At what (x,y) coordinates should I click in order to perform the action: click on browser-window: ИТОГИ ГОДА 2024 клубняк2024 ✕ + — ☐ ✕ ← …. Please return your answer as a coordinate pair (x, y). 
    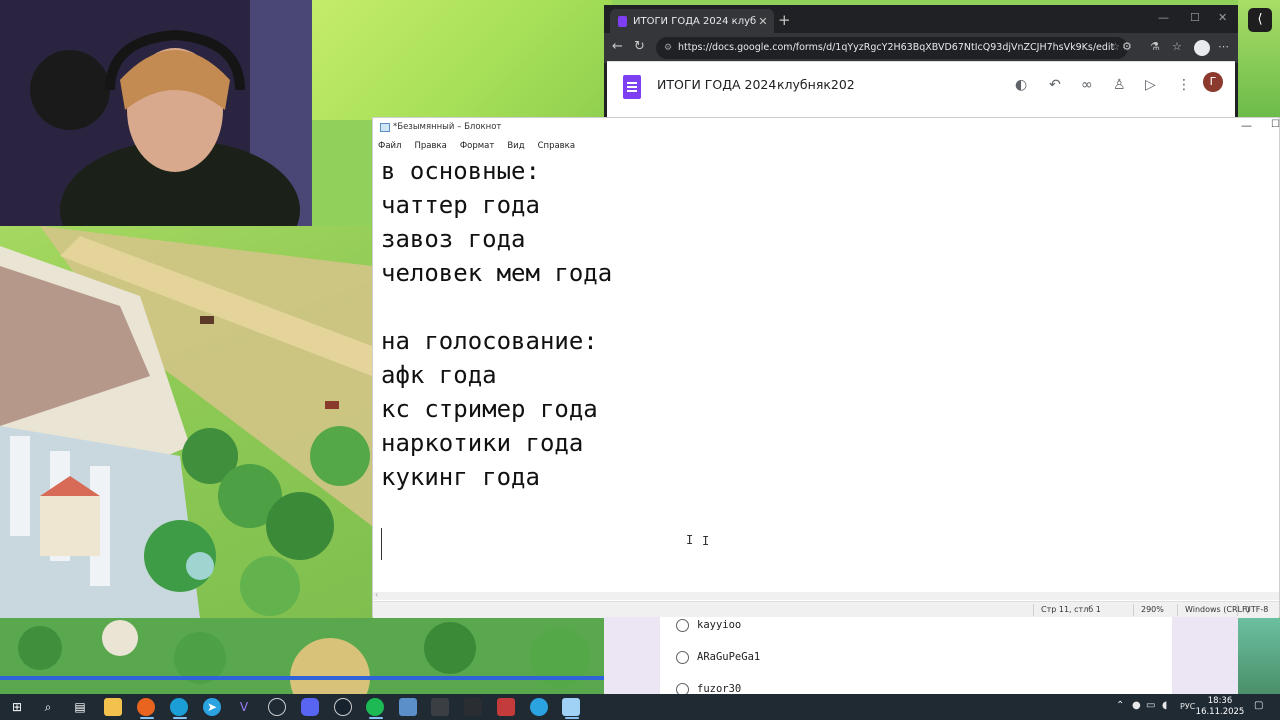
    Looking at the image, I should click on (921, 62).